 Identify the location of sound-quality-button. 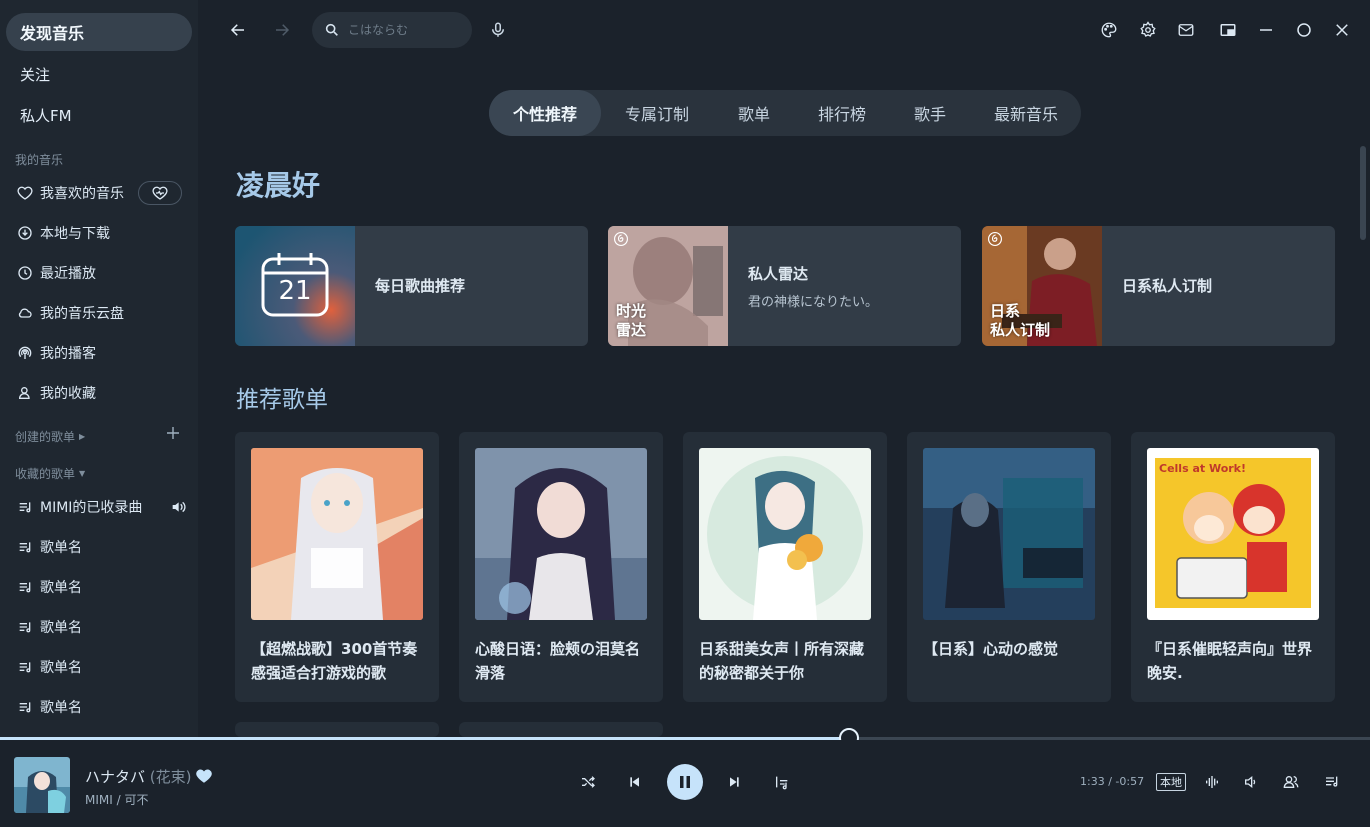
(1212, 782).